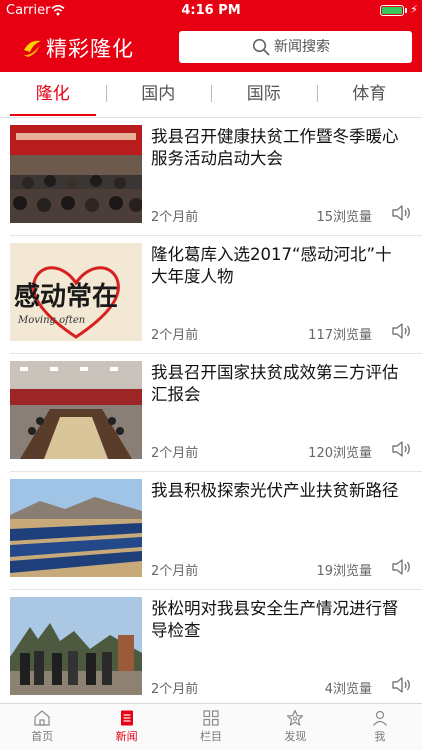  What do you see at coordinates (42, 736) in the screenshot?
I see `tabbar-label: 首页` at bounding box center [42, 736].